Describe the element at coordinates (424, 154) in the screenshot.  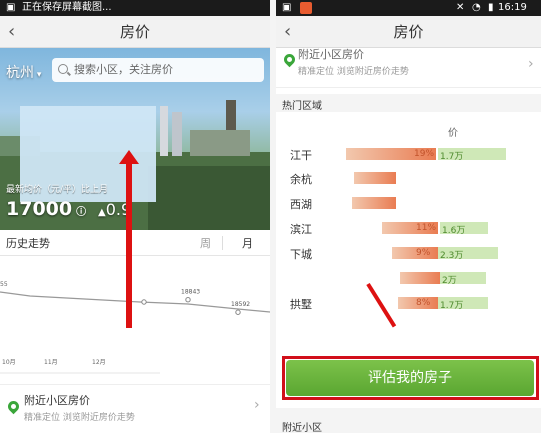
I see `change-percent: 19%` at that location.